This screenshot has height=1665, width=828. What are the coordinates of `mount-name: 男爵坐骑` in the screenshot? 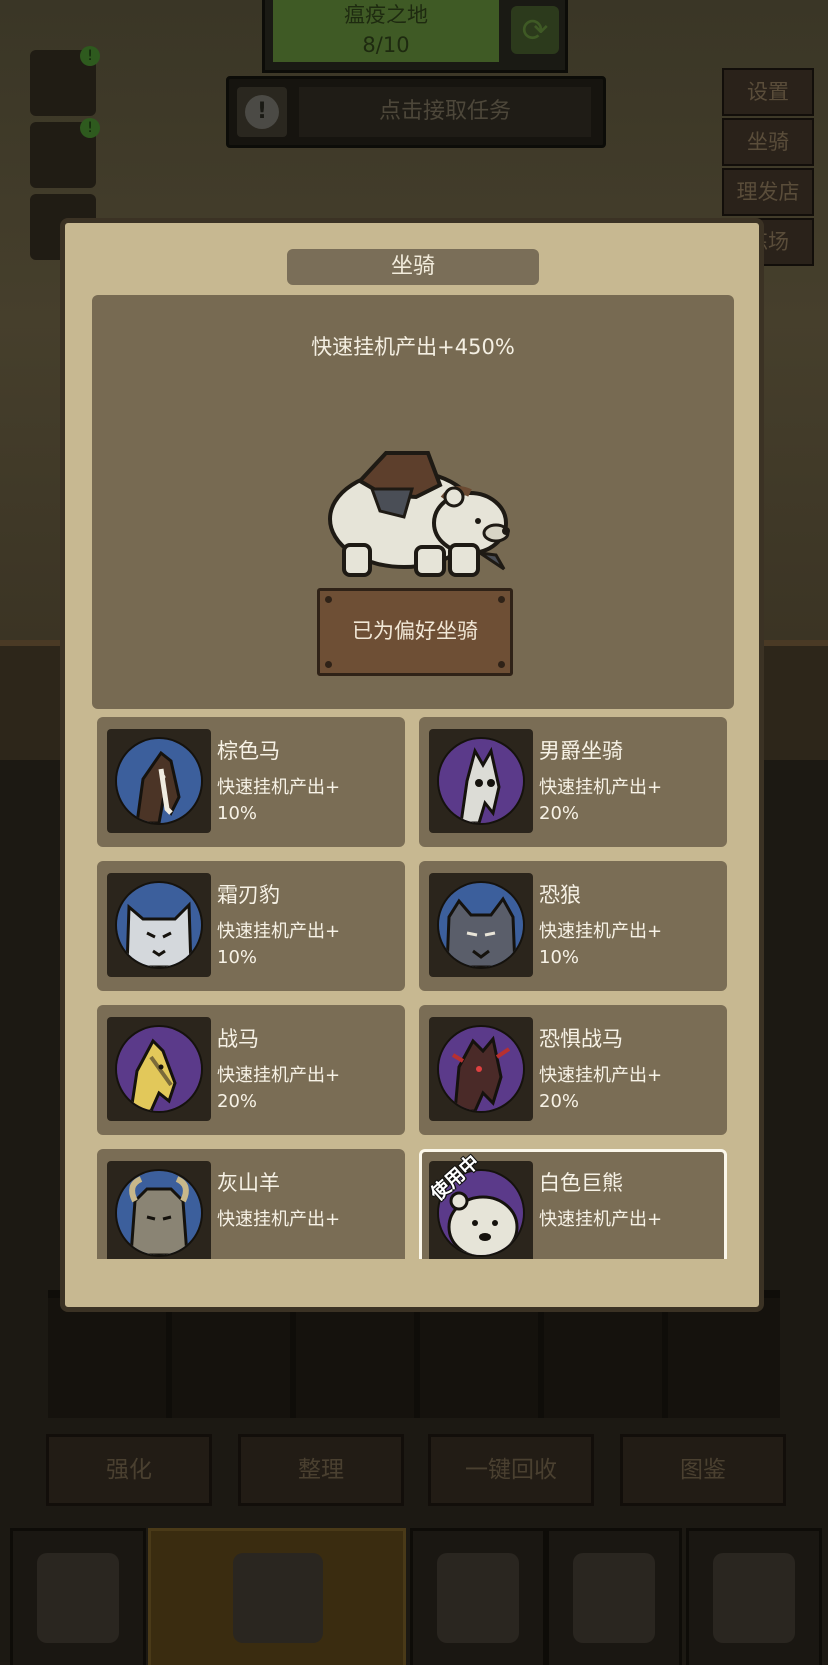 It's located at (581, 751).